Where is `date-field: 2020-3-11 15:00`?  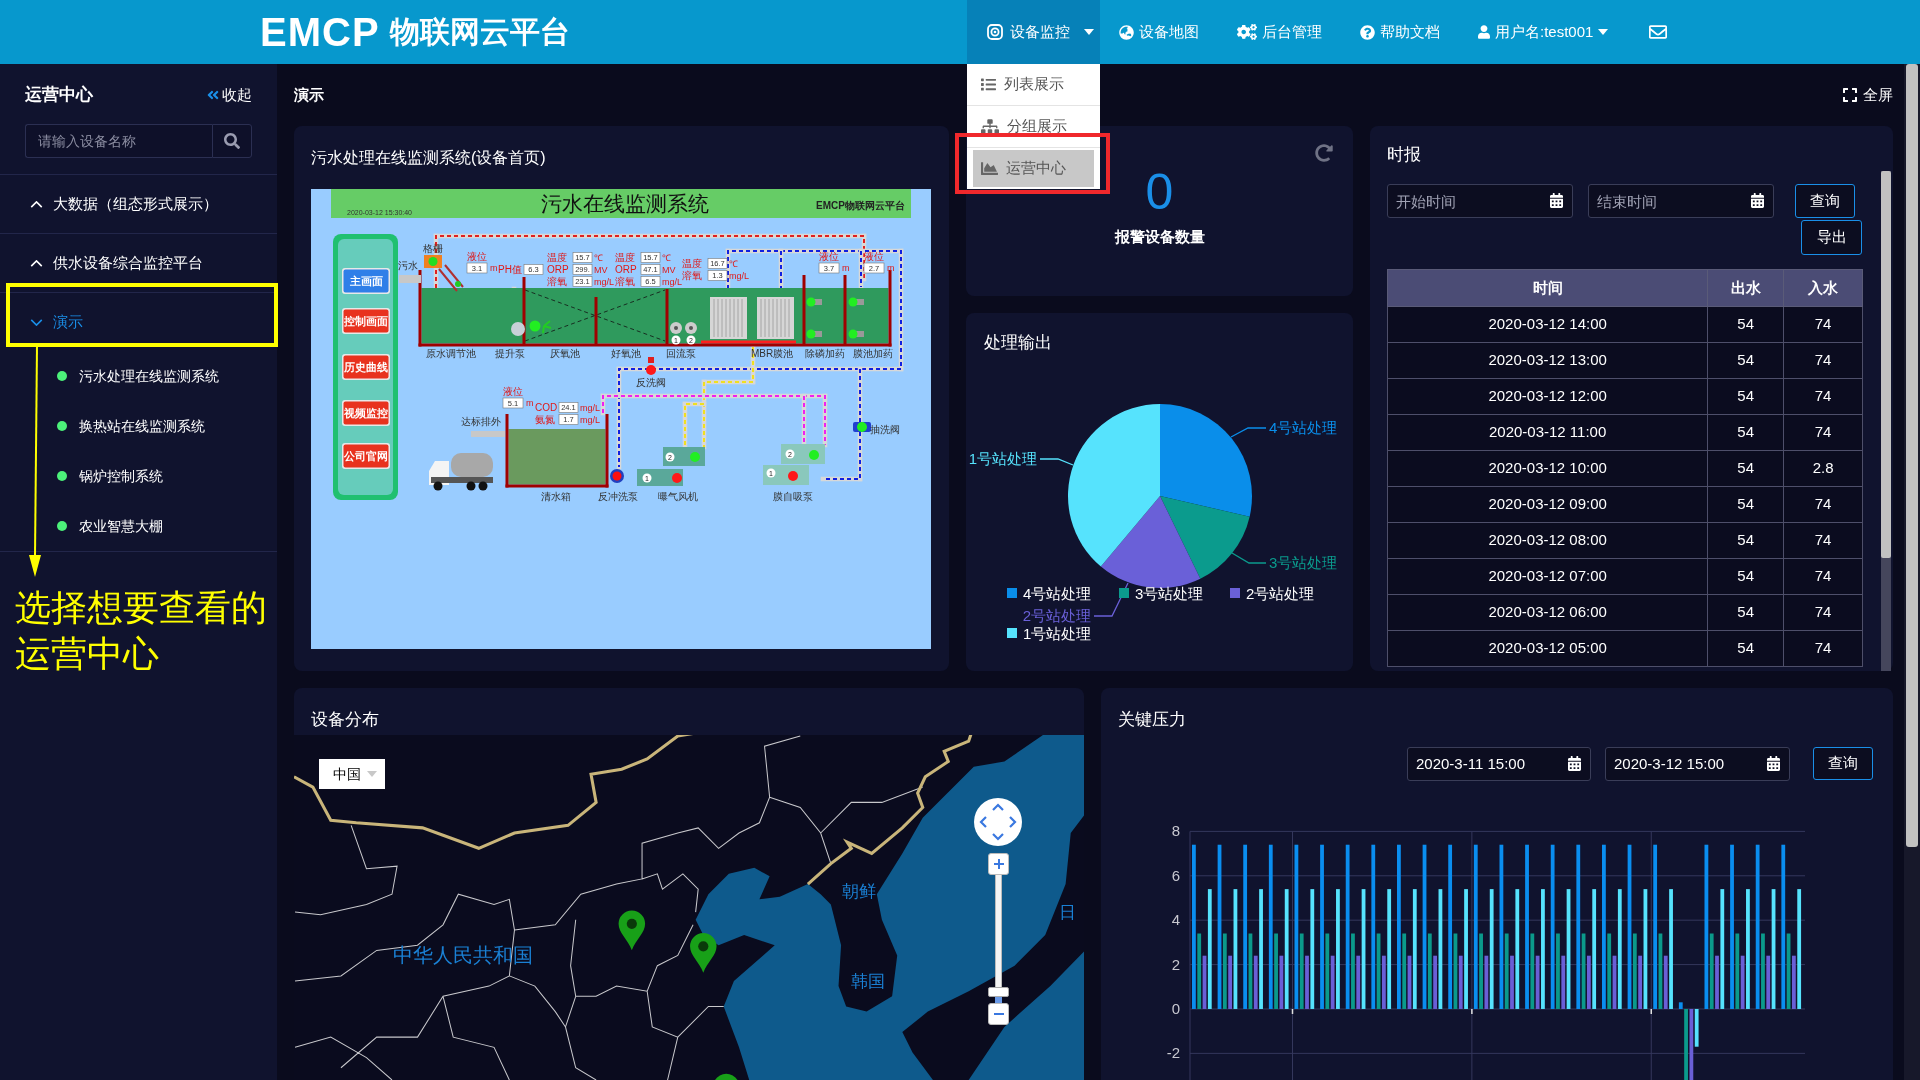
date-field: 2020-3-11 15:00 is located at coordinates (1499, 763).